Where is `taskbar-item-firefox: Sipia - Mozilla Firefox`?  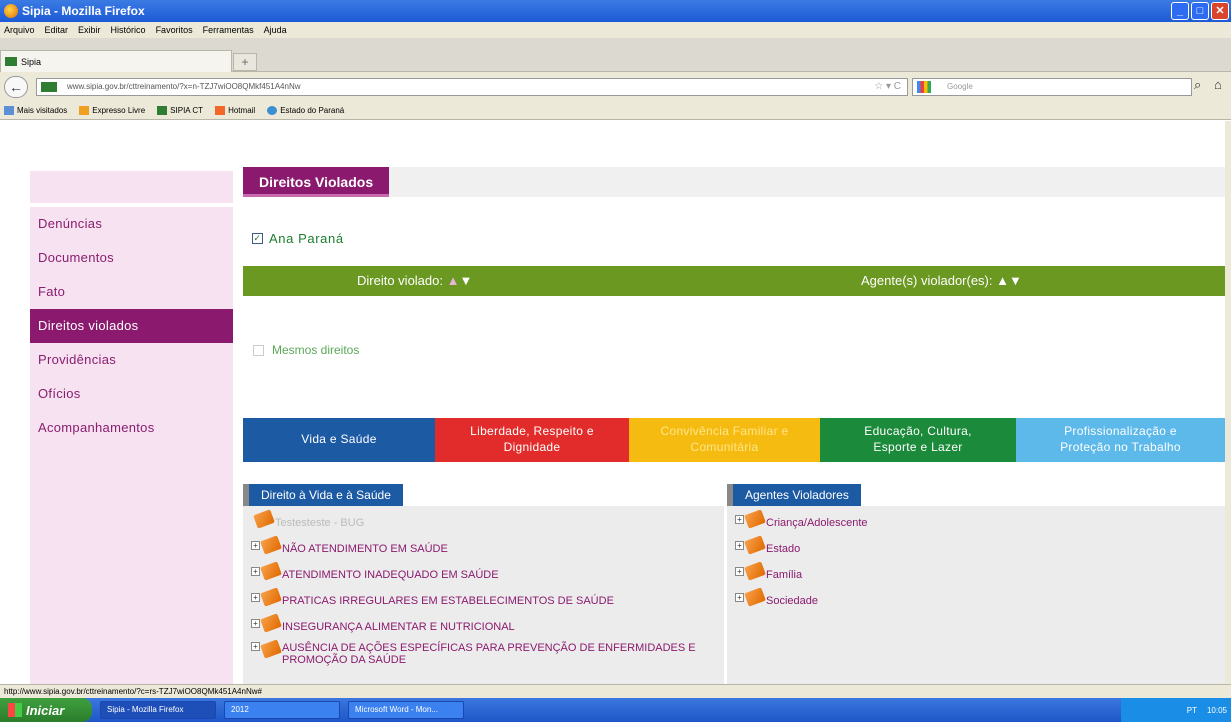 taskbar-item-firefox: Sipia - Mozilla Firefox is located at coordinates (158, 710).